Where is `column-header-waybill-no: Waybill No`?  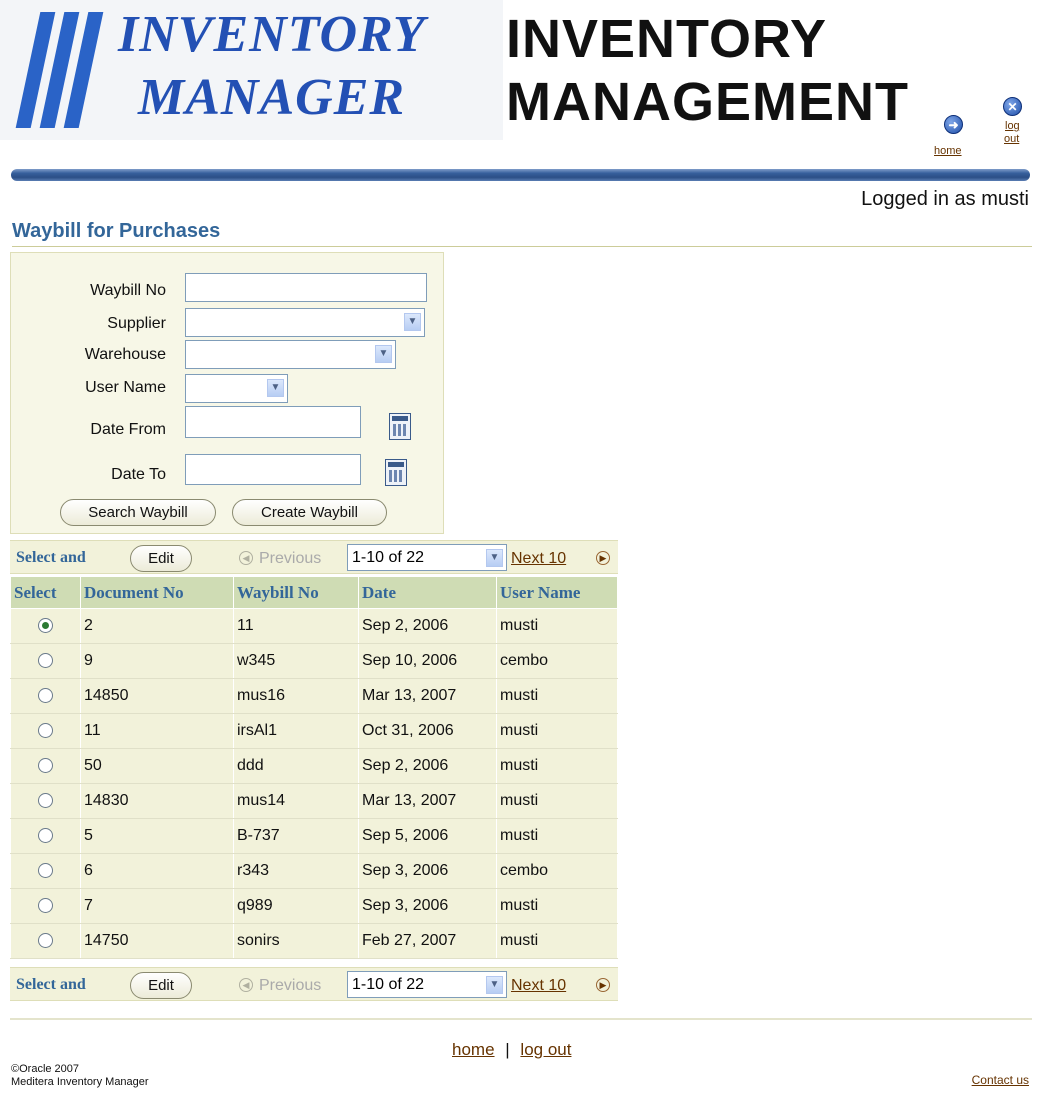
column-header-waybill-no: Waybill No is located at coordinates (296, 592).